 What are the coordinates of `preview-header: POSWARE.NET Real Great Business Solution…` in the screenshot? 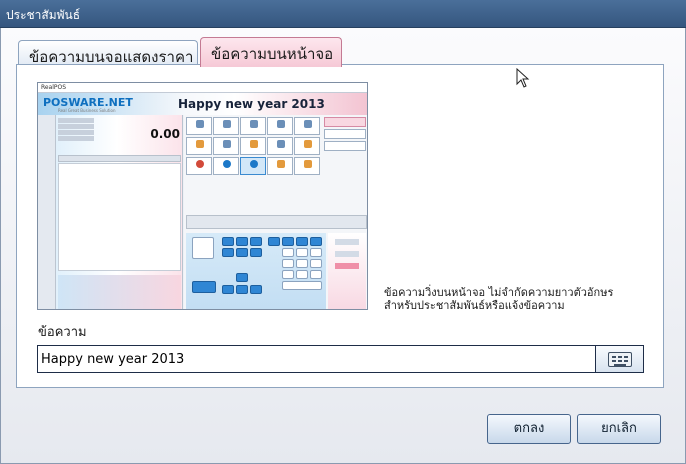 It's located at (202, 104).